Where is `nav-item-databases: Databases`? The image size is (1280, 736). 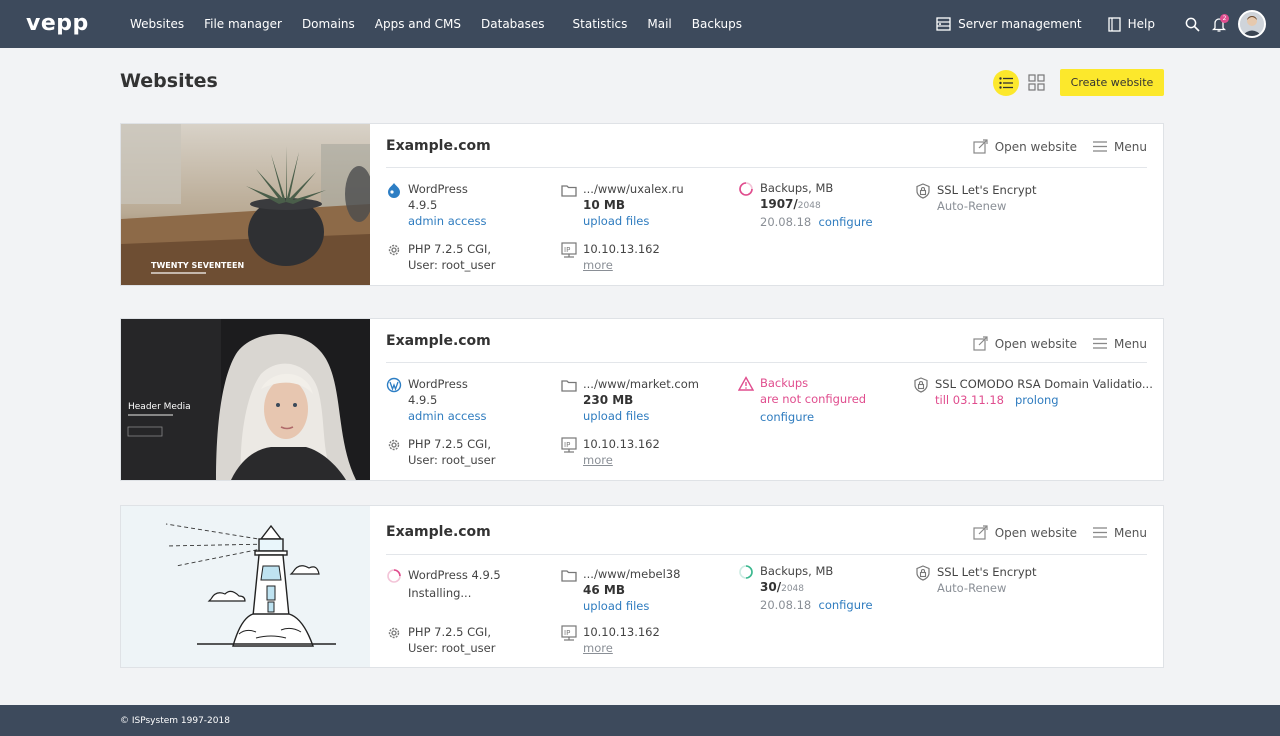
nav-item-databases: Databases is located at coordinates (513, 24).